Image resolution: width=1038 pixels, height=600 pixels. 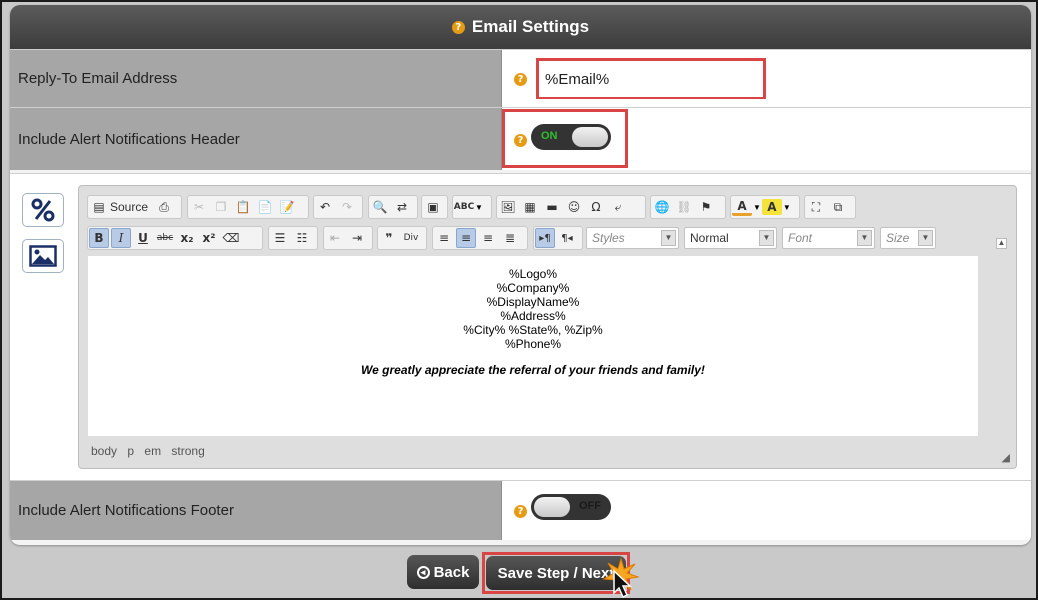 What do you see at coordinates (709, 238) in the screenshot?
I see `format-dropdown-label: Normal` at bounding box center [709, 238].